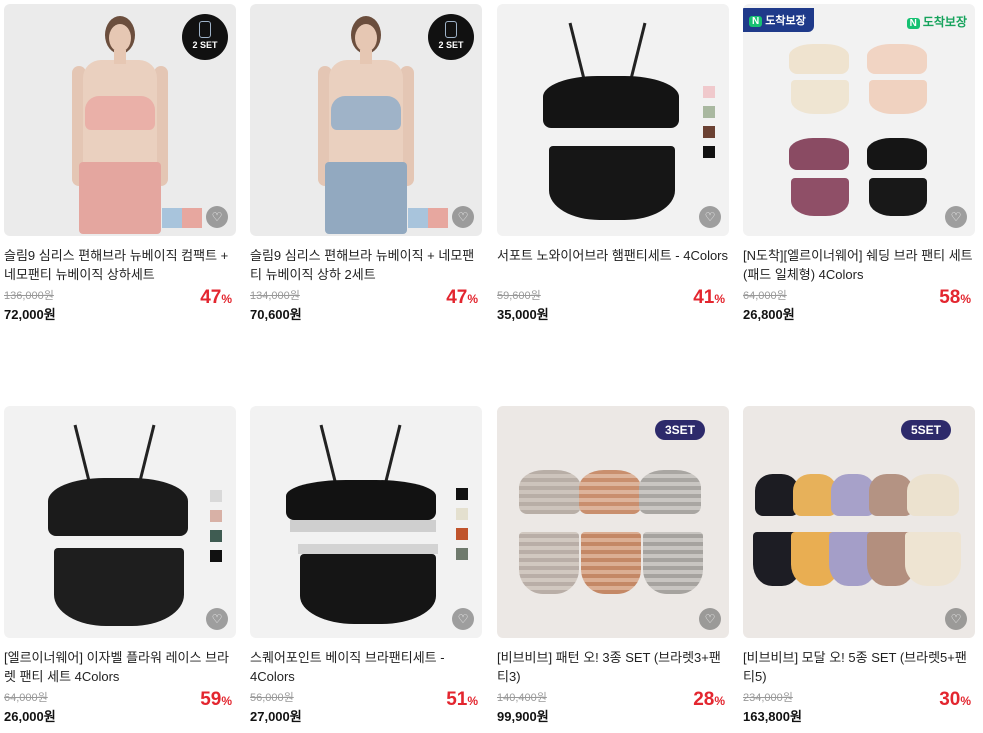  Describe the element at coordinates (613, 304) in the screenshot. I see `price-row: 59,600원 35,000원 41%` at that location.